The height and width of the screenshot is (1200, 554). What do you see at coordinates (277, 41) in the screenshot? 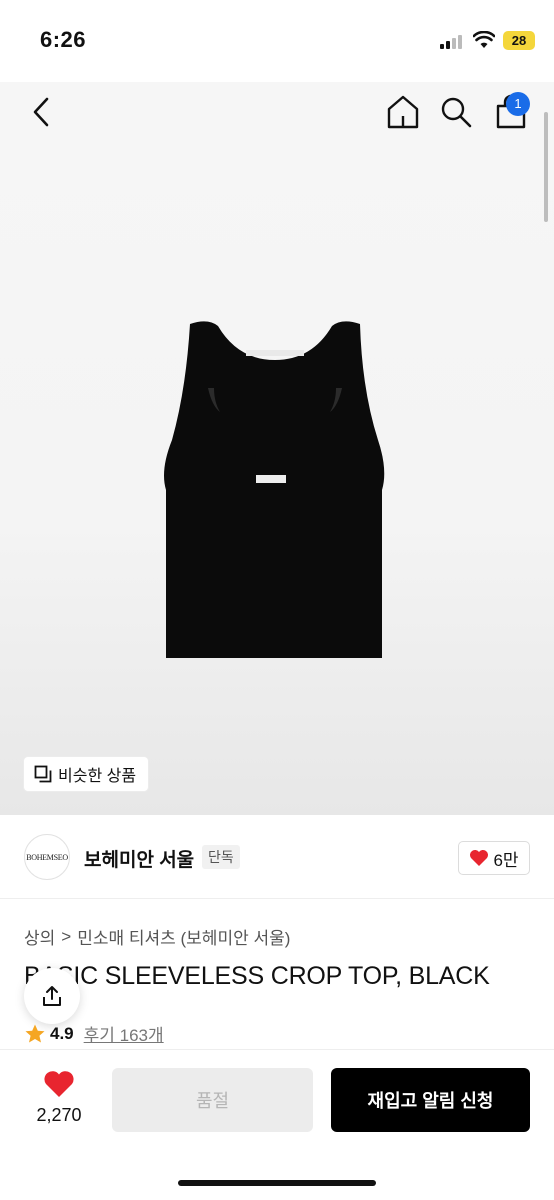
I see `status-bar: 6:26 28` at bounding box center [277, 41].